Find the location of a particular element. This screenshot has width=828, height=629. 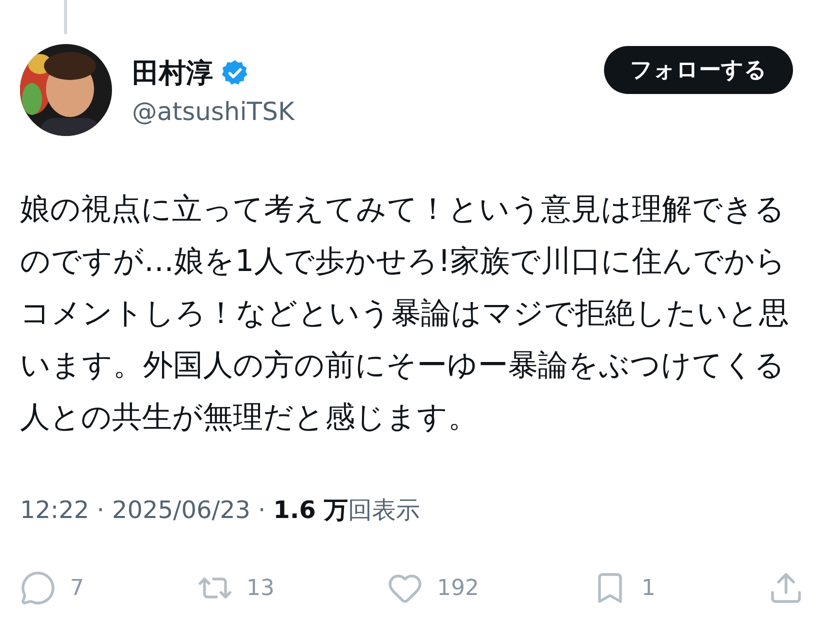

action-count: 192 is located at coordinates (458, 588).